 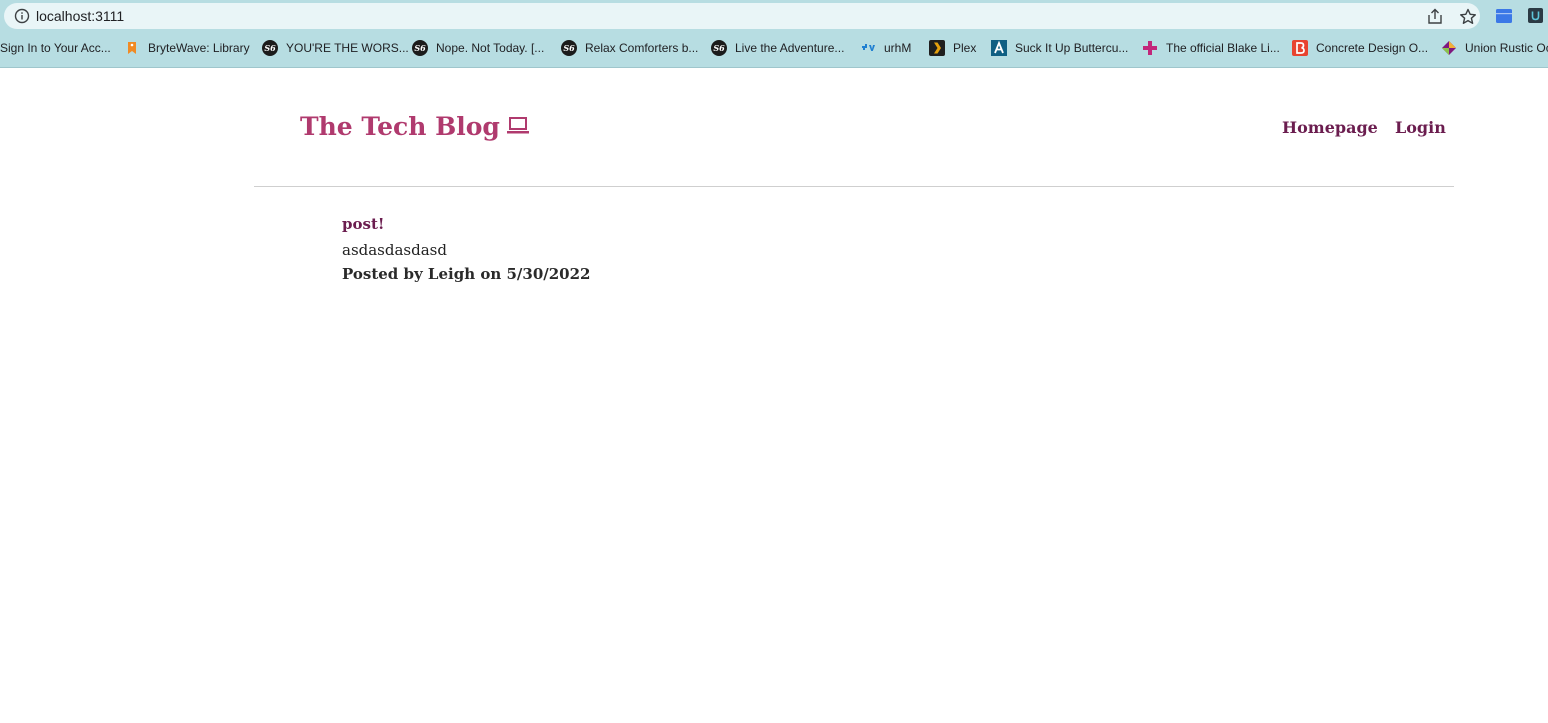 What do you see at coordinates (466, 224) in the screenshot?
I see `post-title: post!` at bounding box center [466, 224].